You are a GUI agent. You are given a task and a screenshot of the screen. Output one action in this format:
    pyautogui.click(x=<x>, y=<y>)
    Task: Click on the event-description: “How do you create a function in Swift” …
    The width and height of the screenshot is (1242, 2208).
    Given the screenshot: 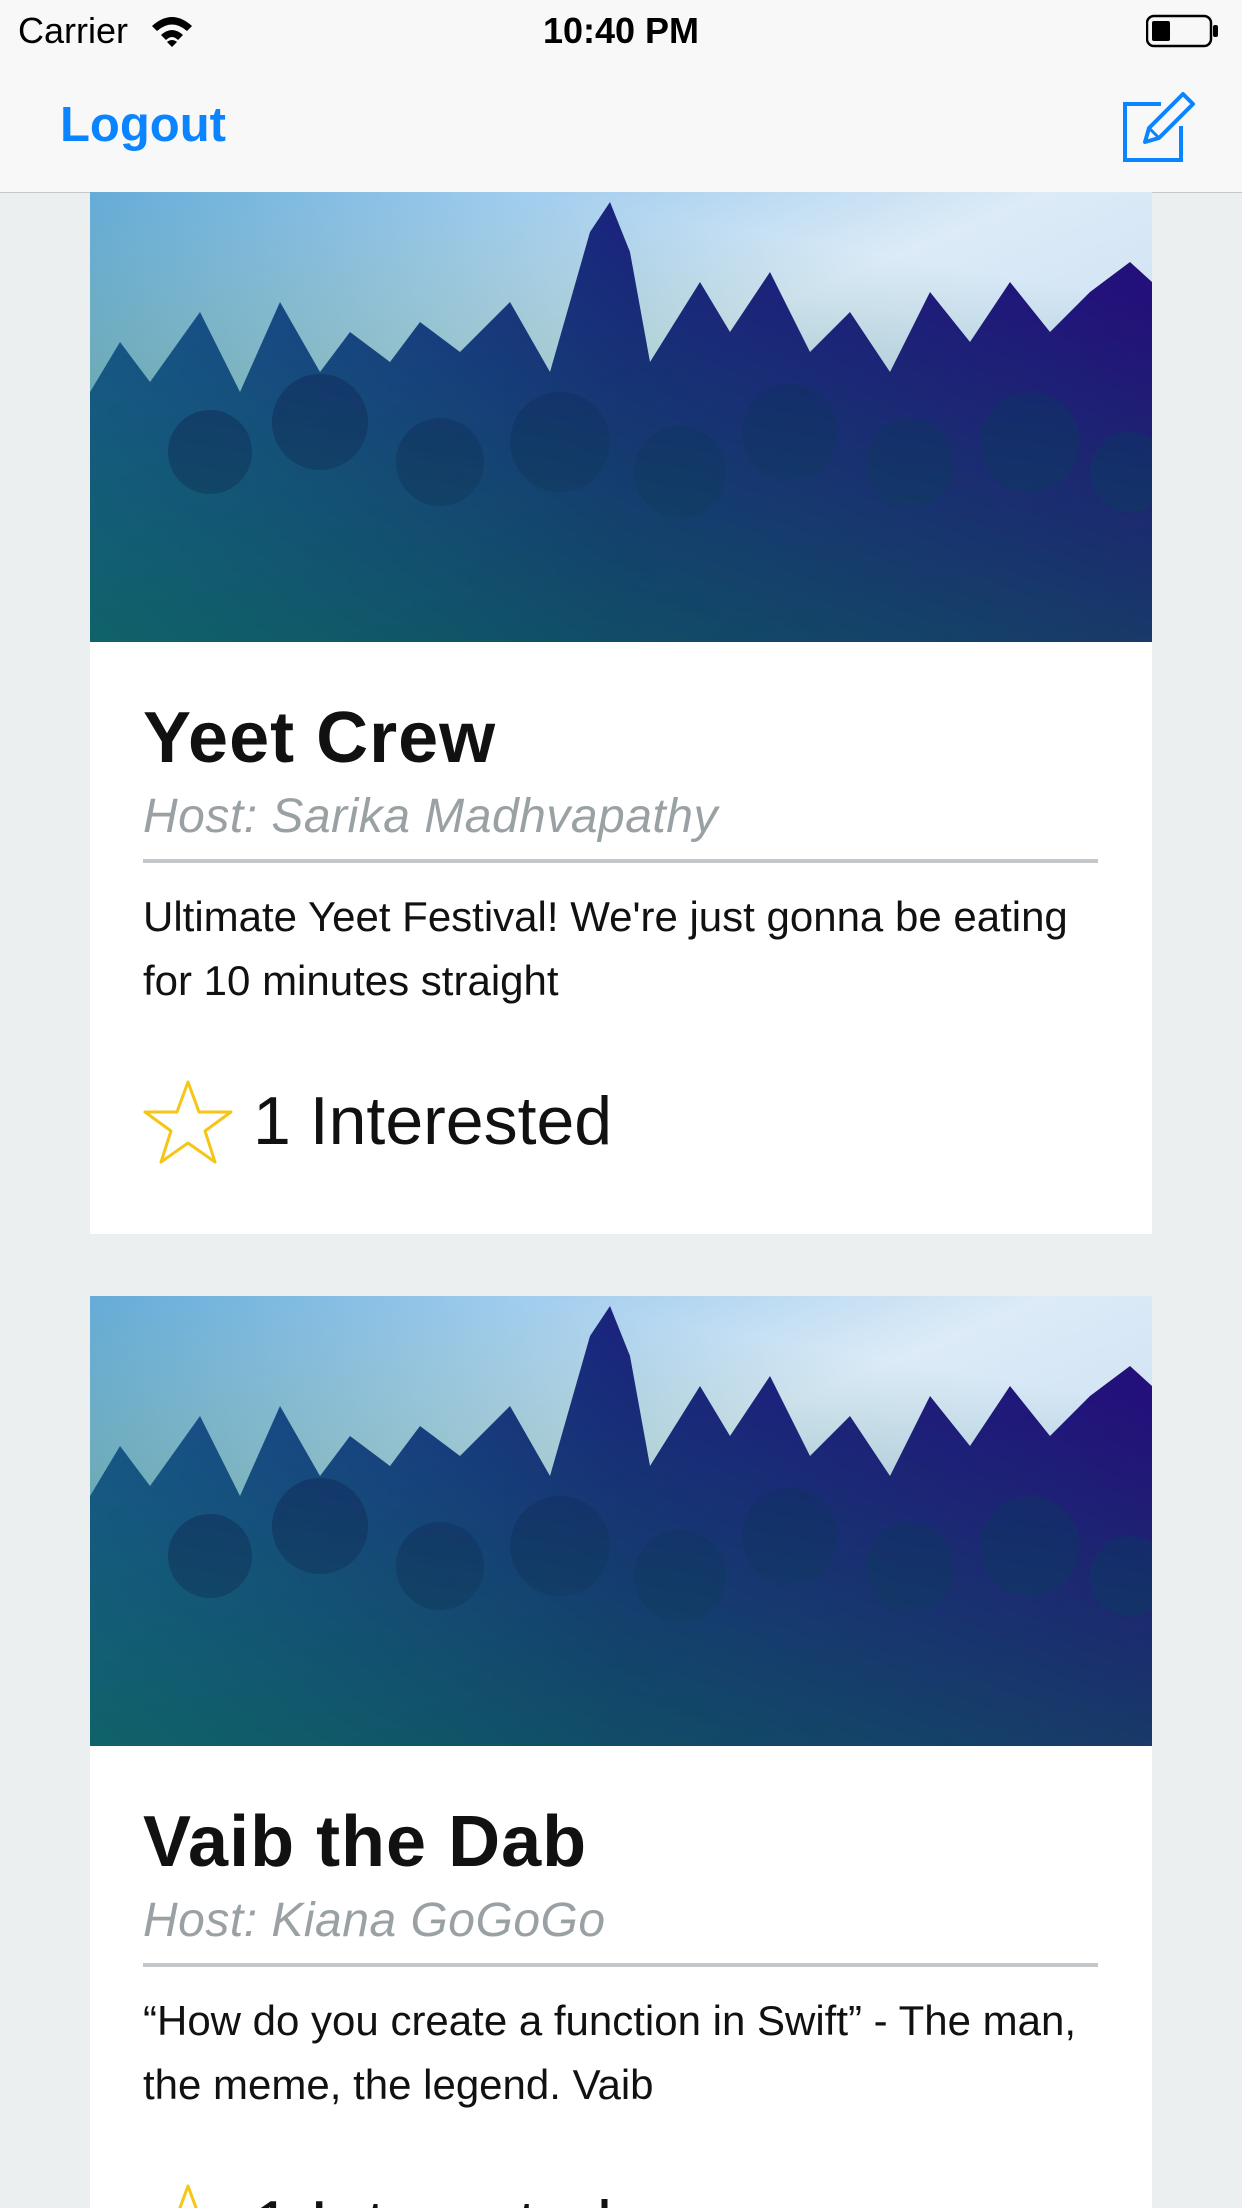 What is the action you would take?
    pyautogui.click(x=609, y=2052)
    